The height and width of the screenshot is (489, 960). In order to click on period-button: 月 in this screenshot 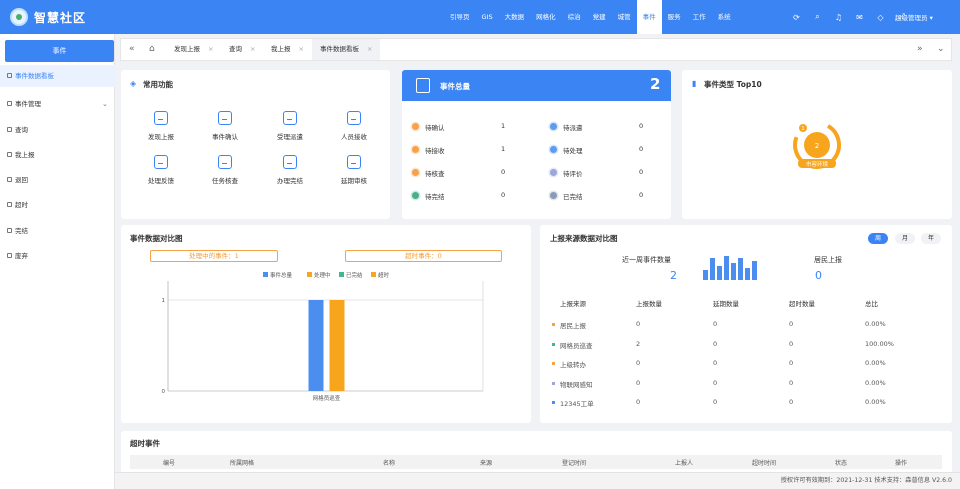, I will do `click(905, 238)`.